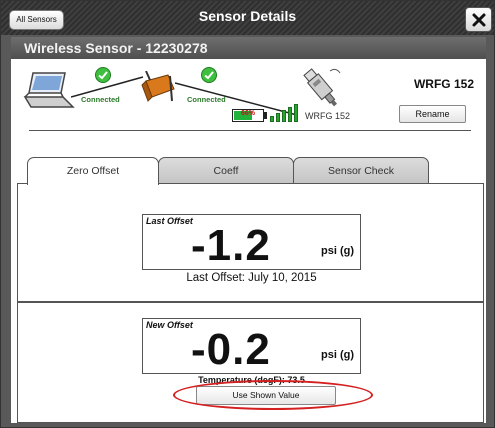 The height and width of the screenshot is (428, 495). I want to click on sensor-header-title: Wireless Sensor - 12230278, so click(116, 48).